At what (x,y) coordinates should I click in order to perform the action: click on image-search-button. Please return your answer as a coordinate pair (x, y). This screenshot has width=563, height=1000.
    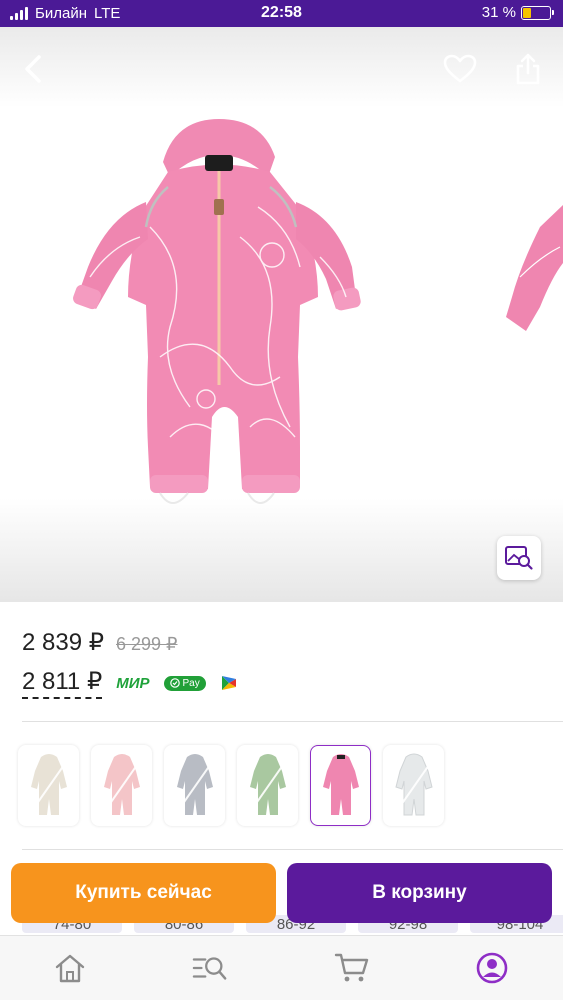
    Looking at the image, I should click on (519, 558).